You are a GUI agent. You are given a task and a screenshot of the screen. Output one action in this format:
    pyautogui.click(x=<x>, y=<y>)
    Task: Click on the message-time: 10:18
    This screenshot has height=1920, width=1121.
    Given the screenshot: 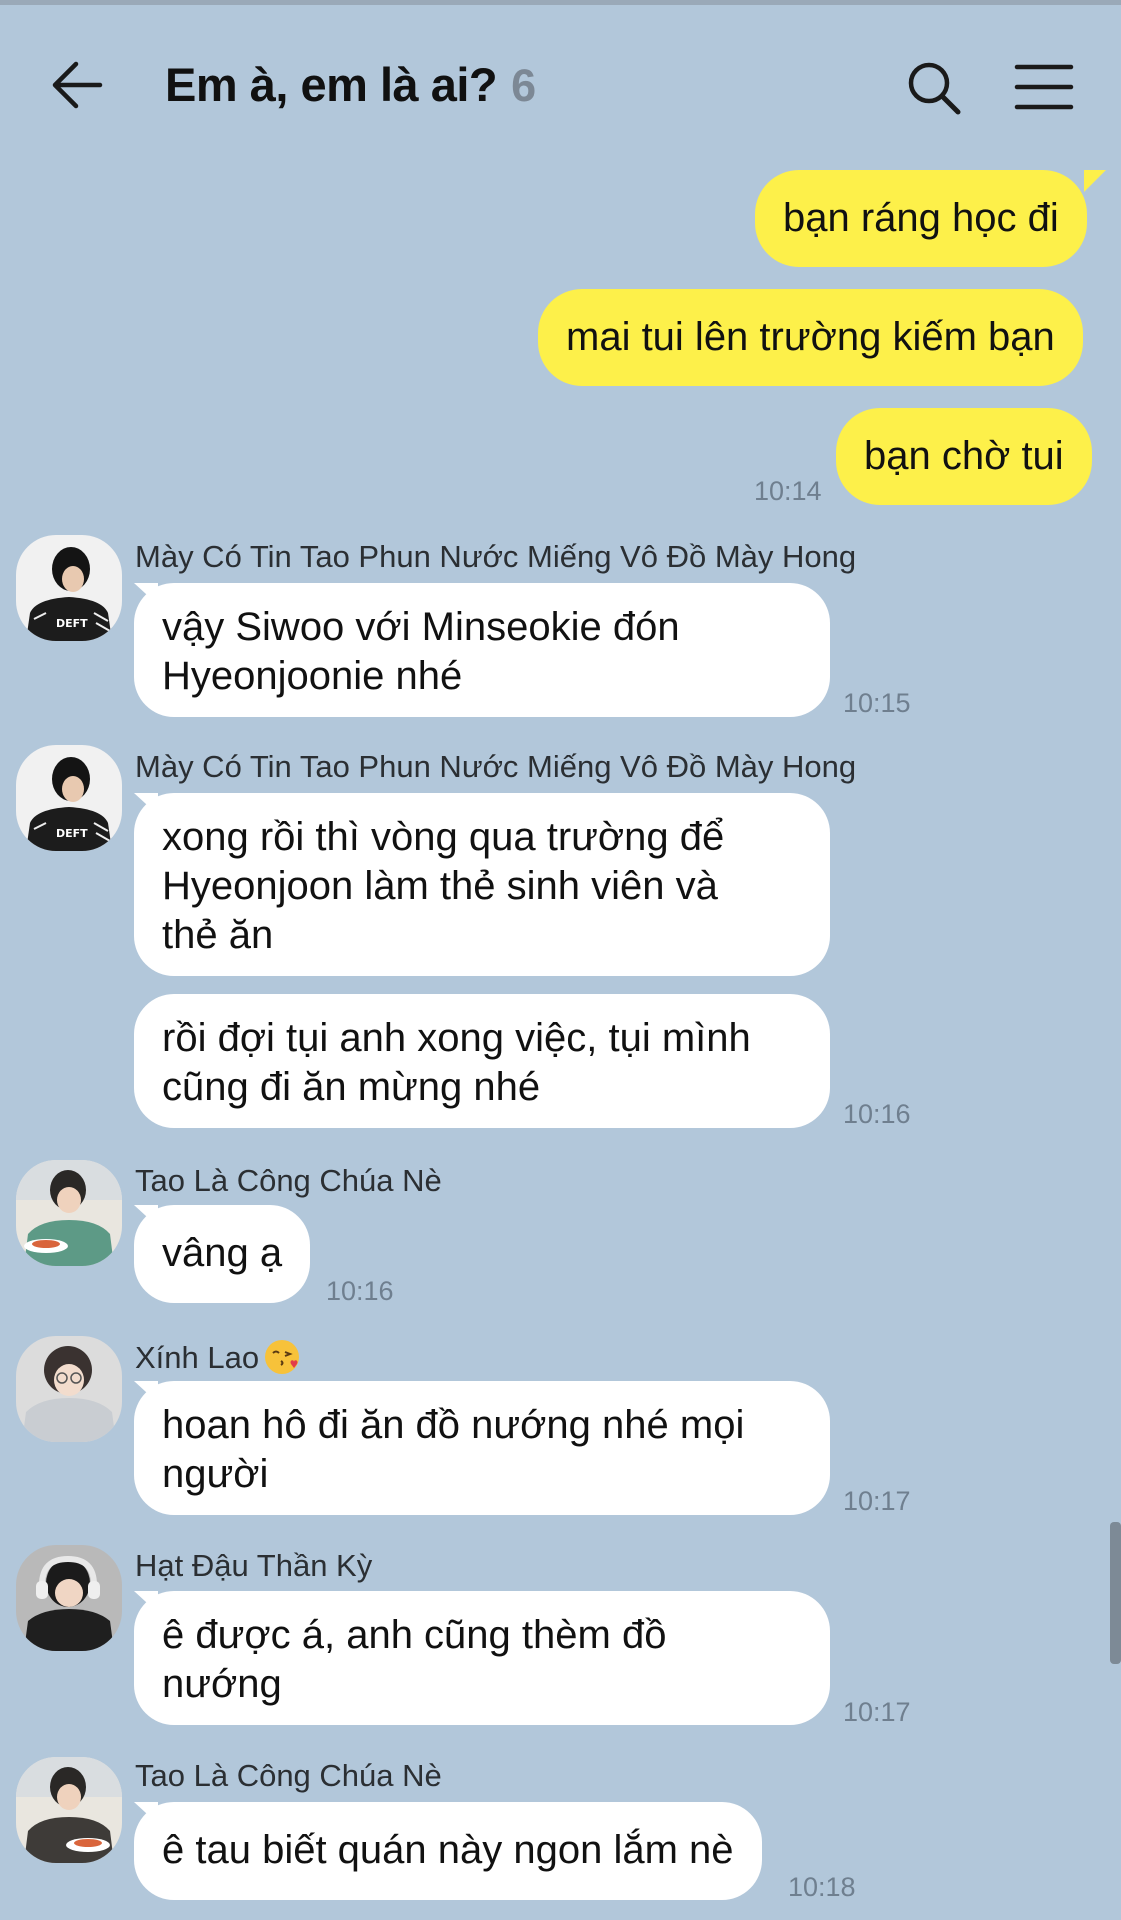 What is the action you would take?
    pyautogui.click(x=822, y=1887)
    